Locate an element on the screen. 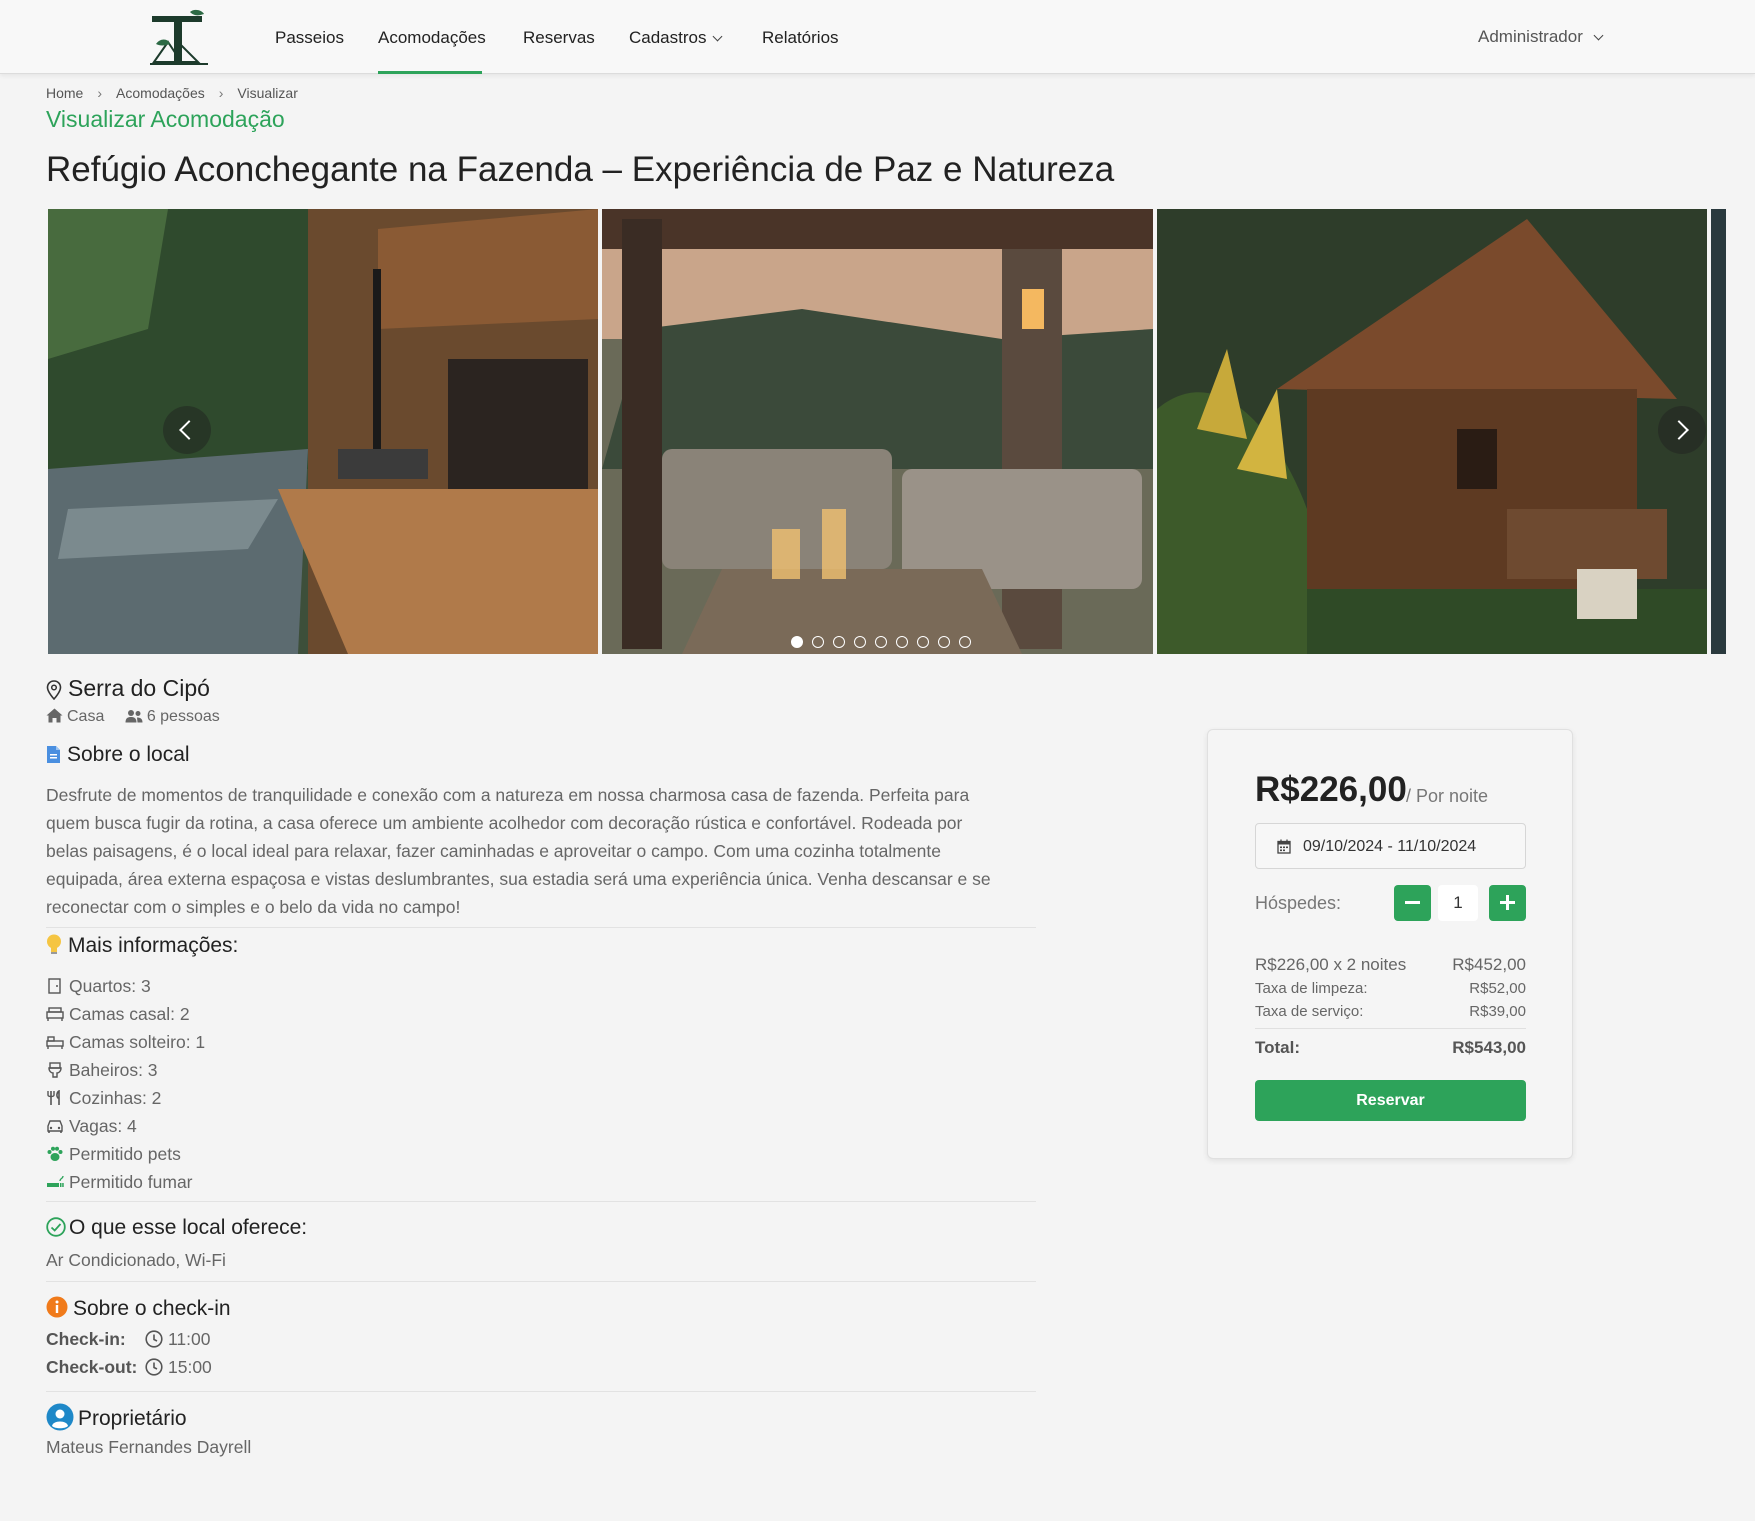  owner-heading: Proprietário is located at coordinates (116, 1417).